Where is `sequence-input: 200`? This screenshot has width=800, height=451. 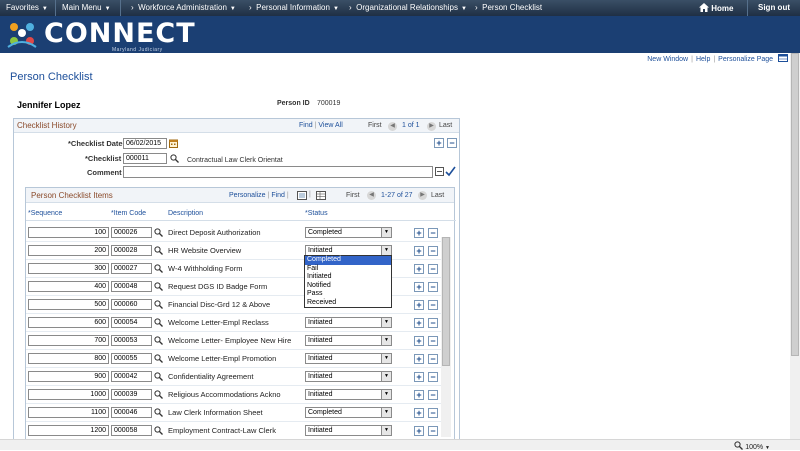
sequence-input: 200 is located at coordinates (68, 250).